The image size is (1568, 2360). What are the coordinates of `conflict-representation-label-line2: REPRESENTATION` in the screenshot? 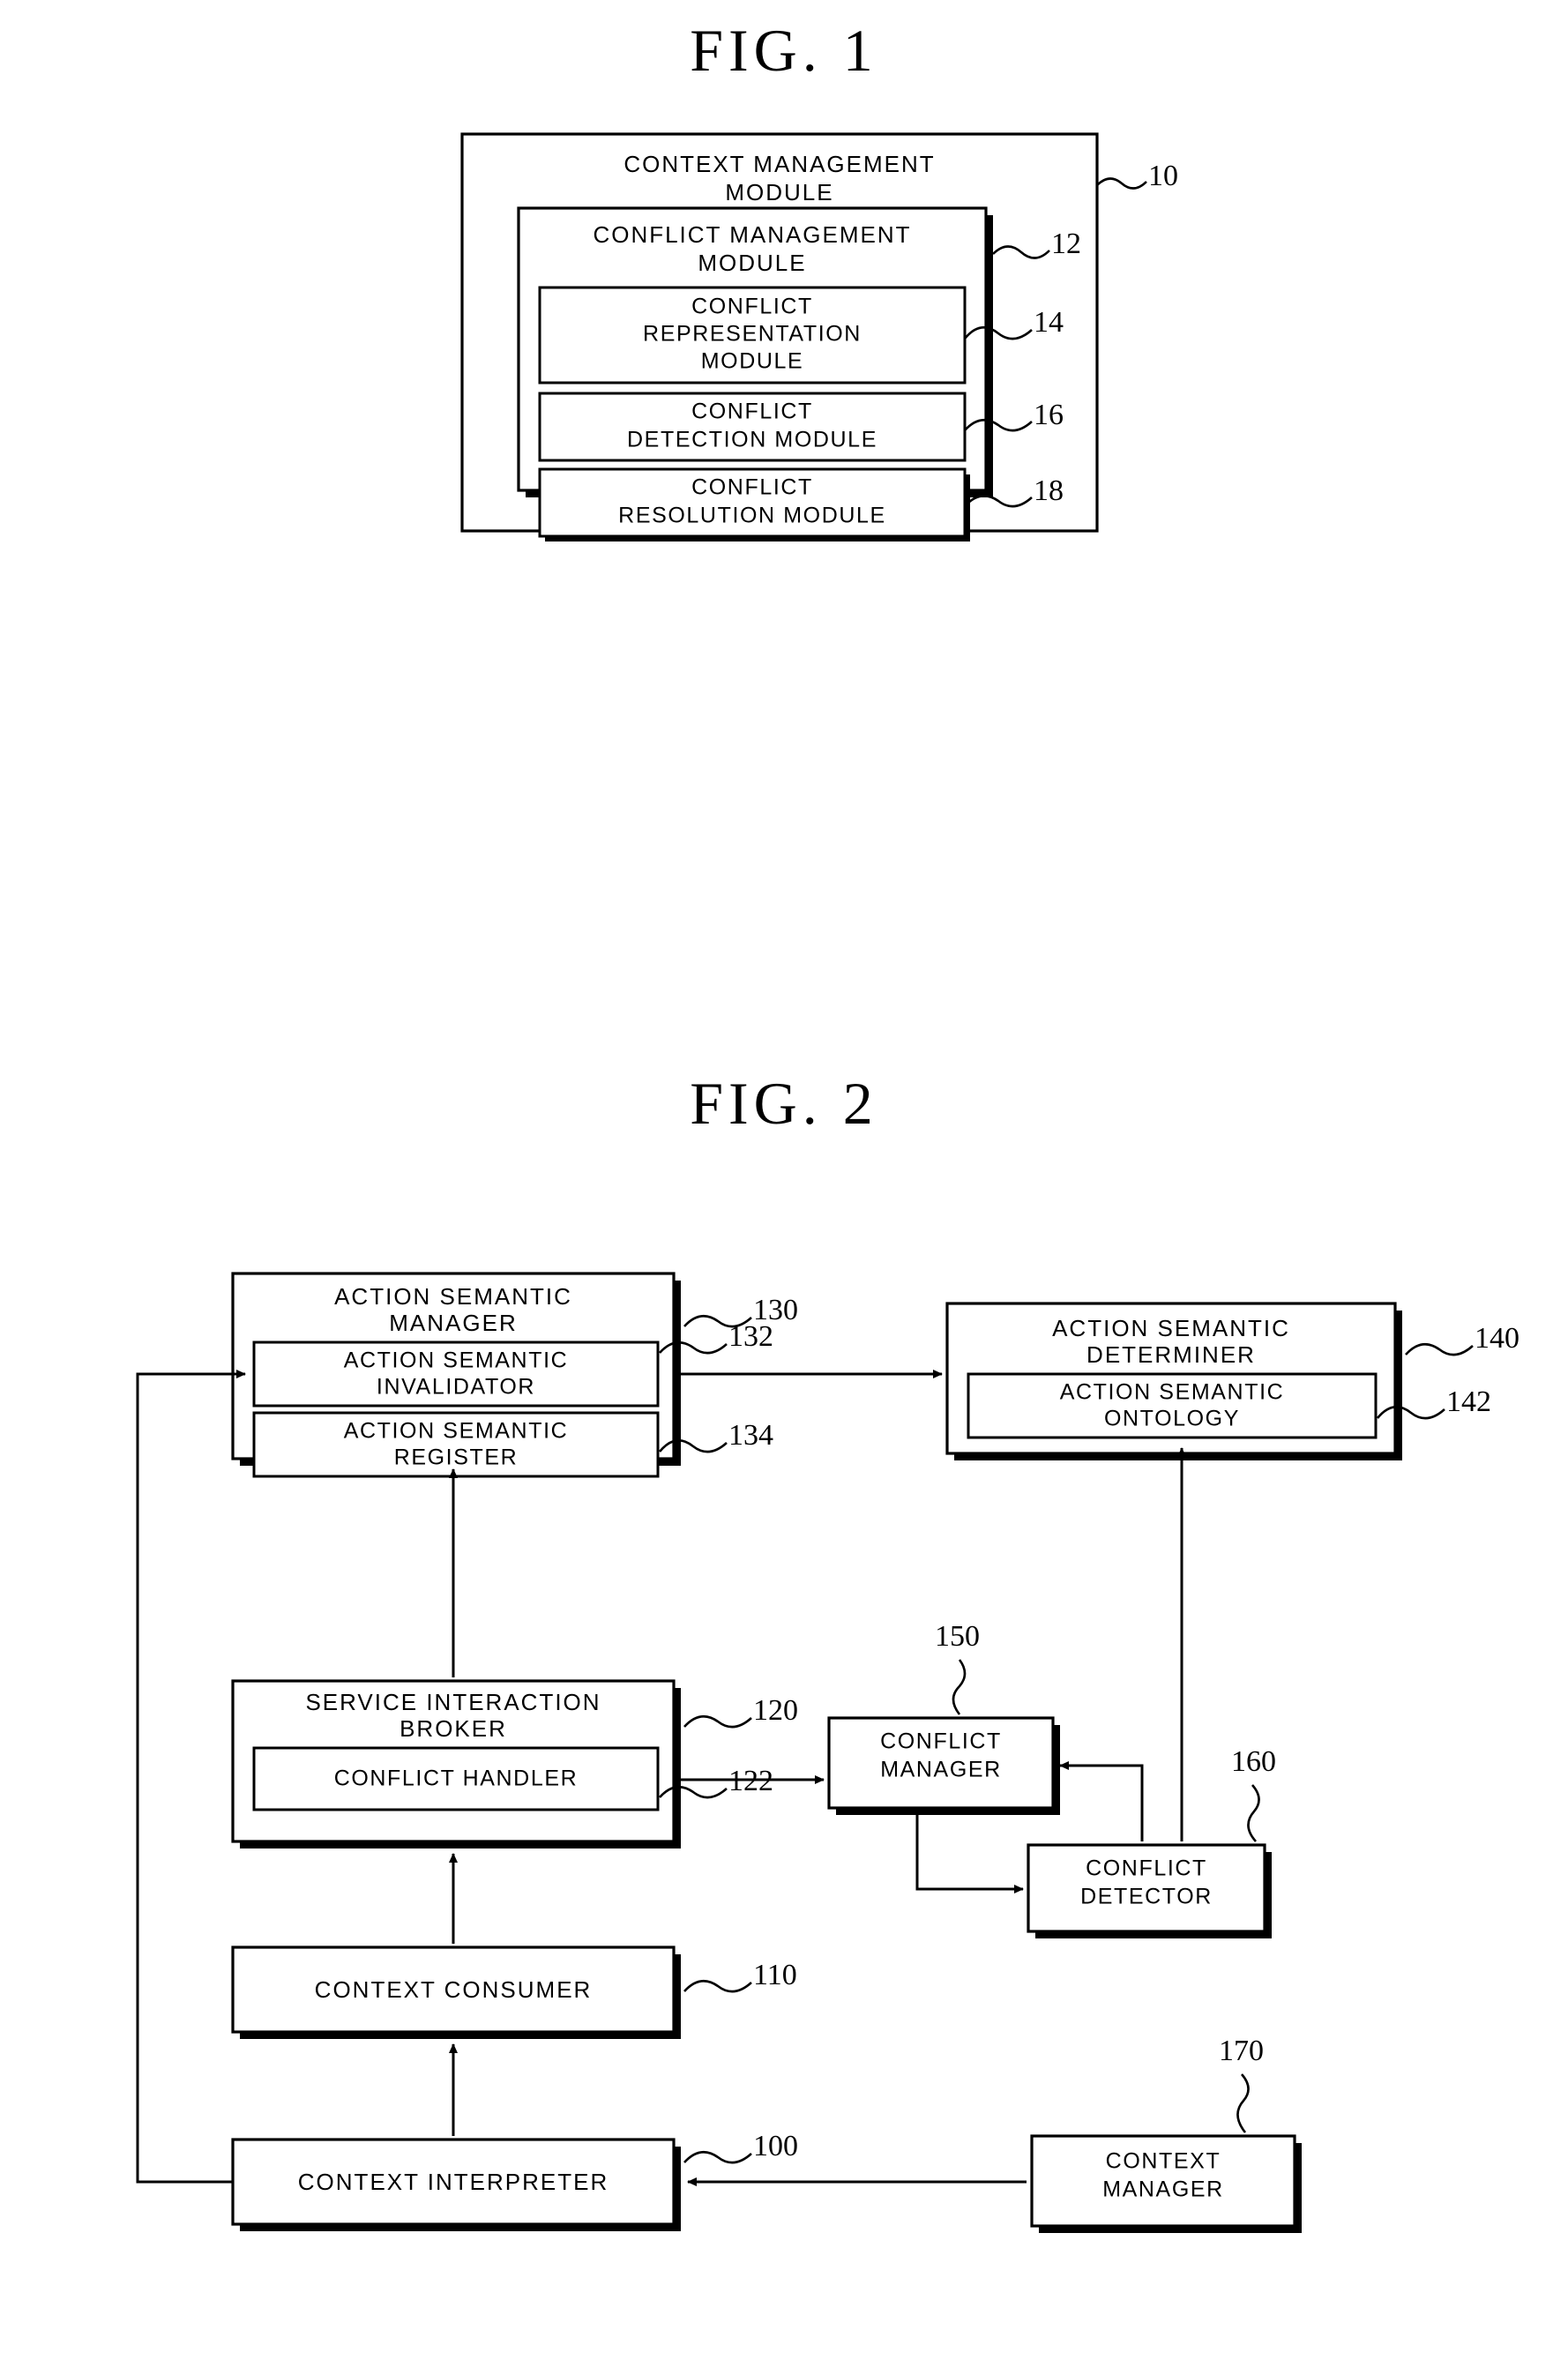 It's located at (752, 334).